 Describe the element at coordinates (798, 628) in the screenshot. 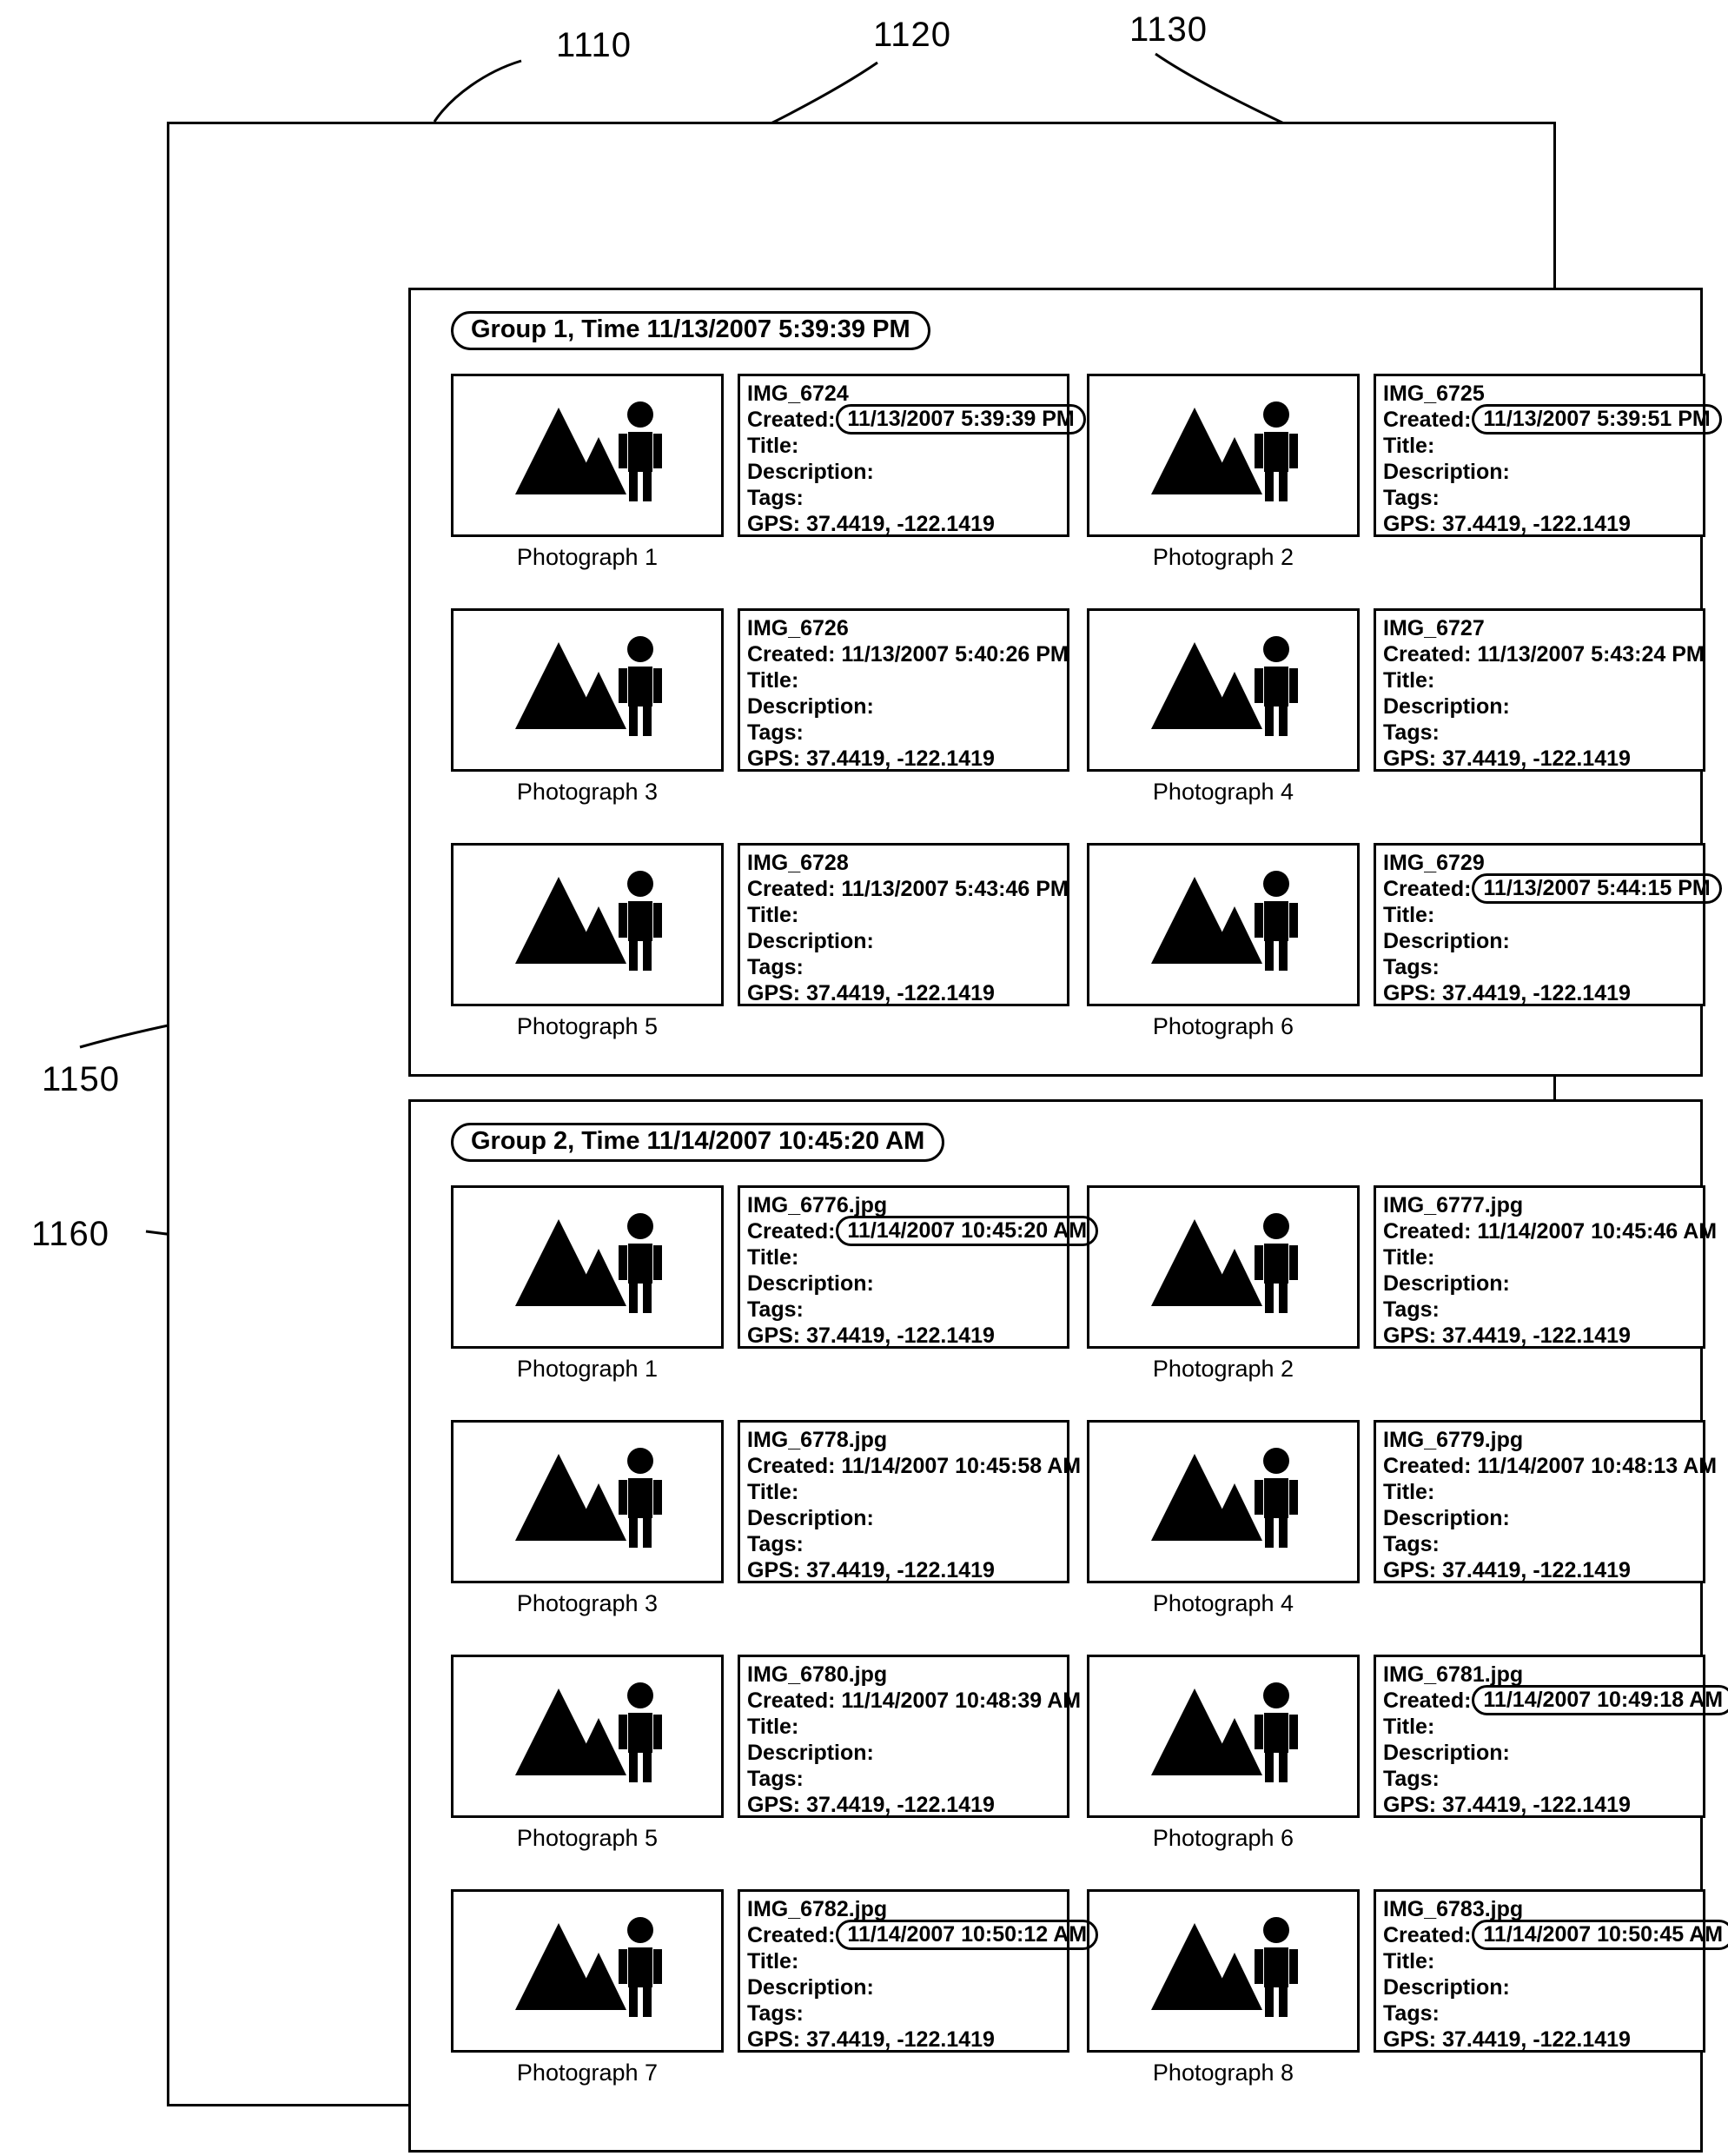

I see `filename-label: IMG_6726` at that location.